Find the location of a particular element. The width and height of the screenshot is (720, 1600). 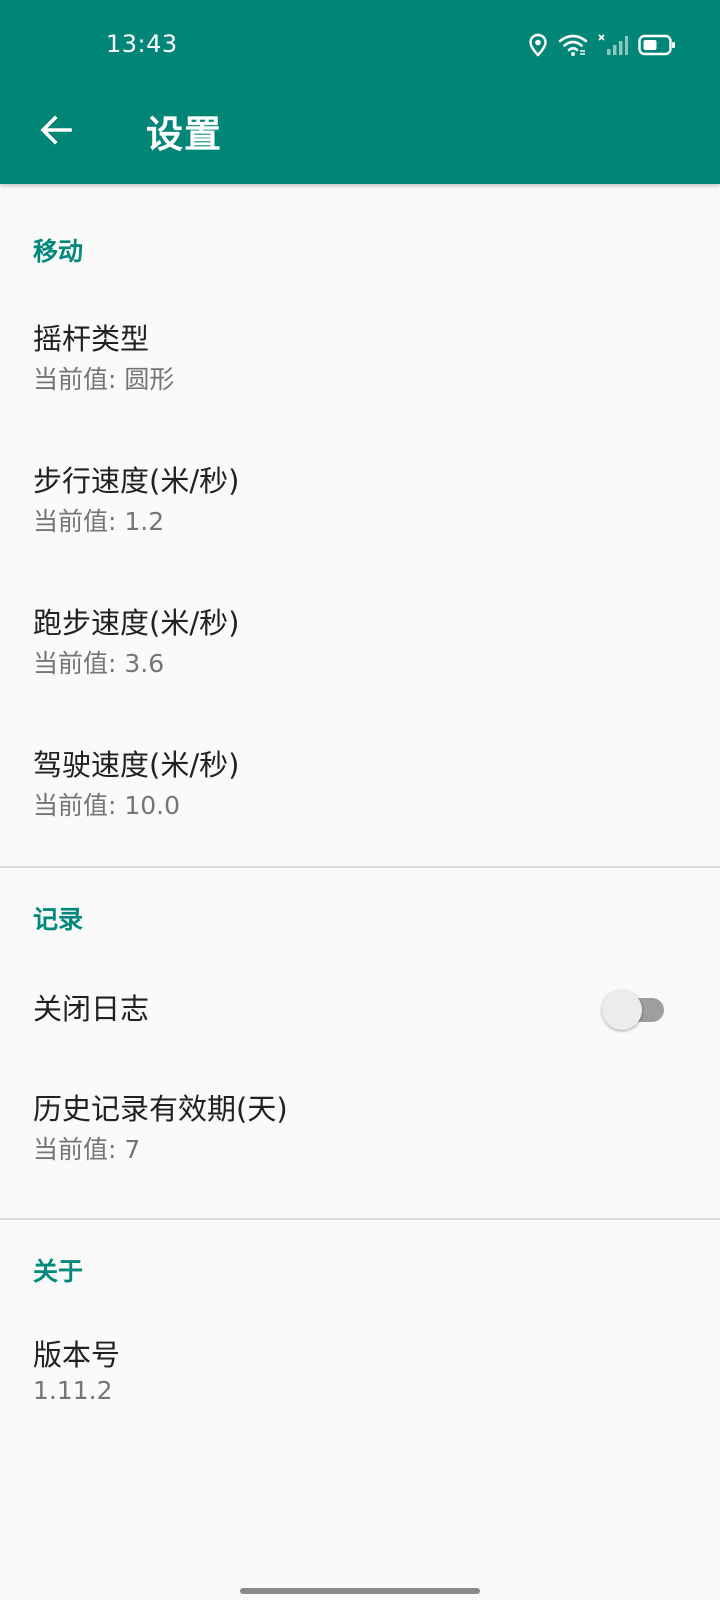

pref-version: 版本号 1.11.2 is located at coordinates (360, 1374).